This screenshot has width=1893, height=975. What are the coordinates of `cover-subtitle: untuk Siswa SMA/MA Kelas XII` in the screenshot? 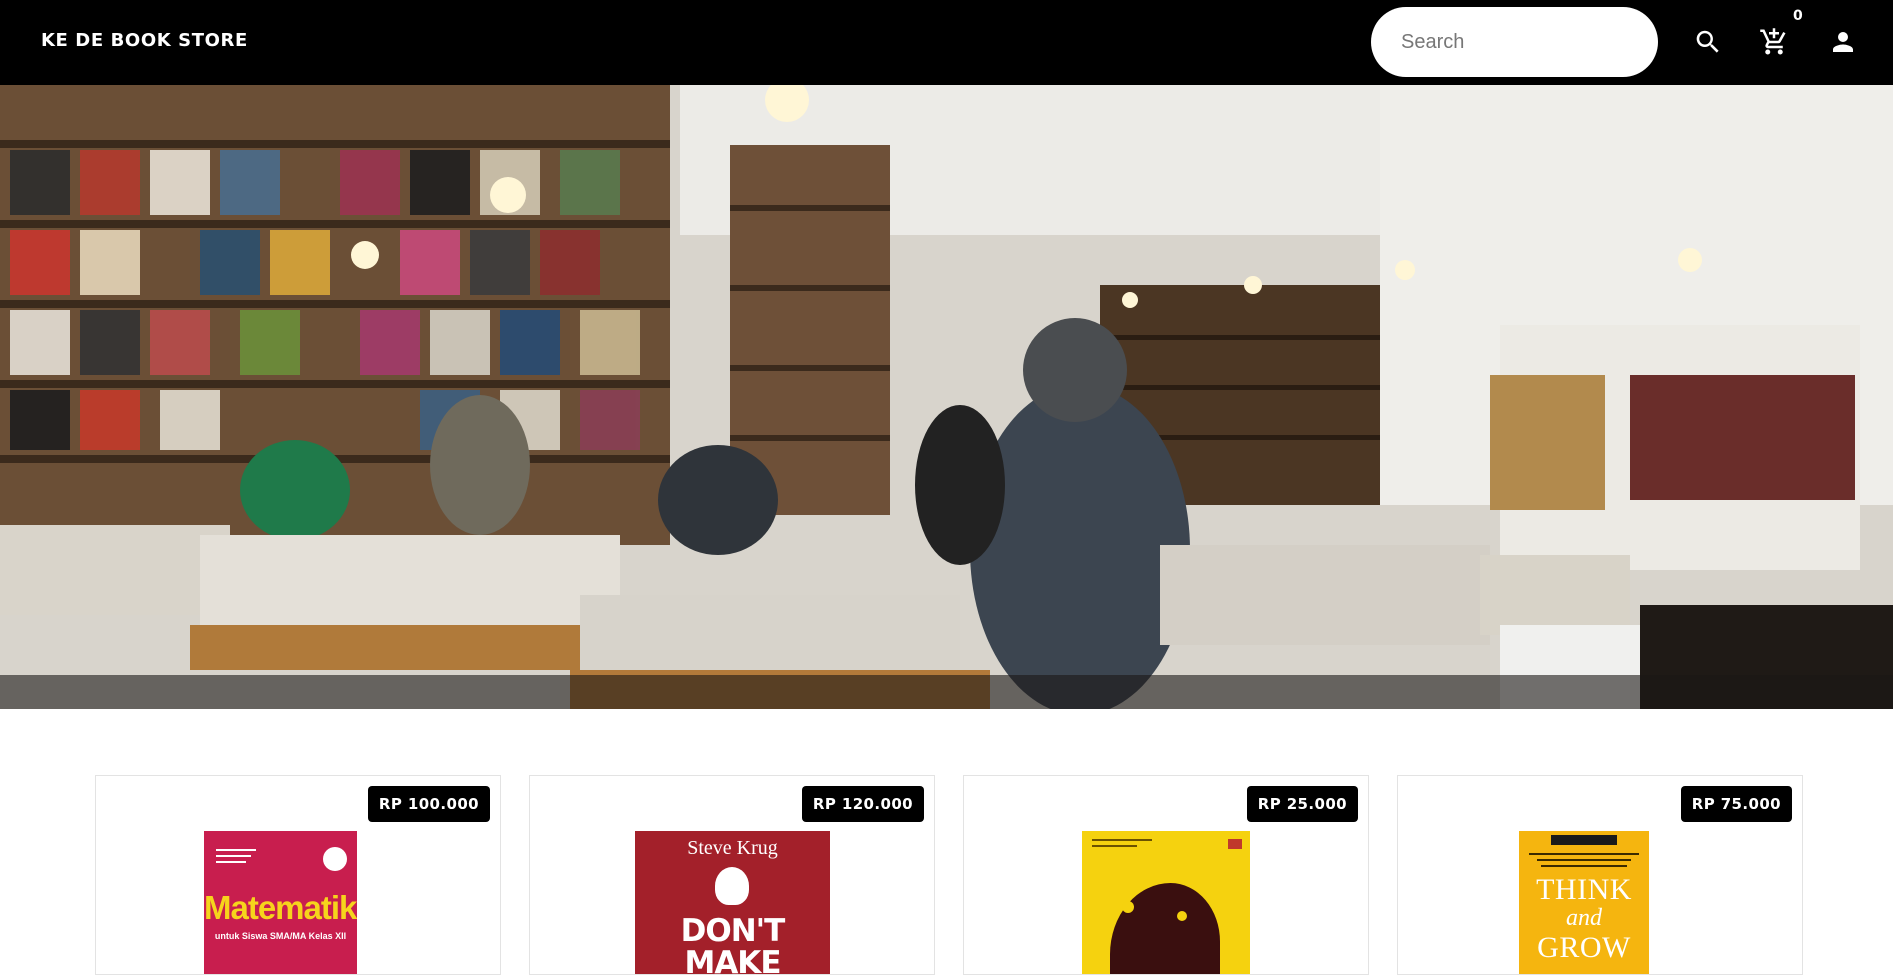 It's located at (280, 936).